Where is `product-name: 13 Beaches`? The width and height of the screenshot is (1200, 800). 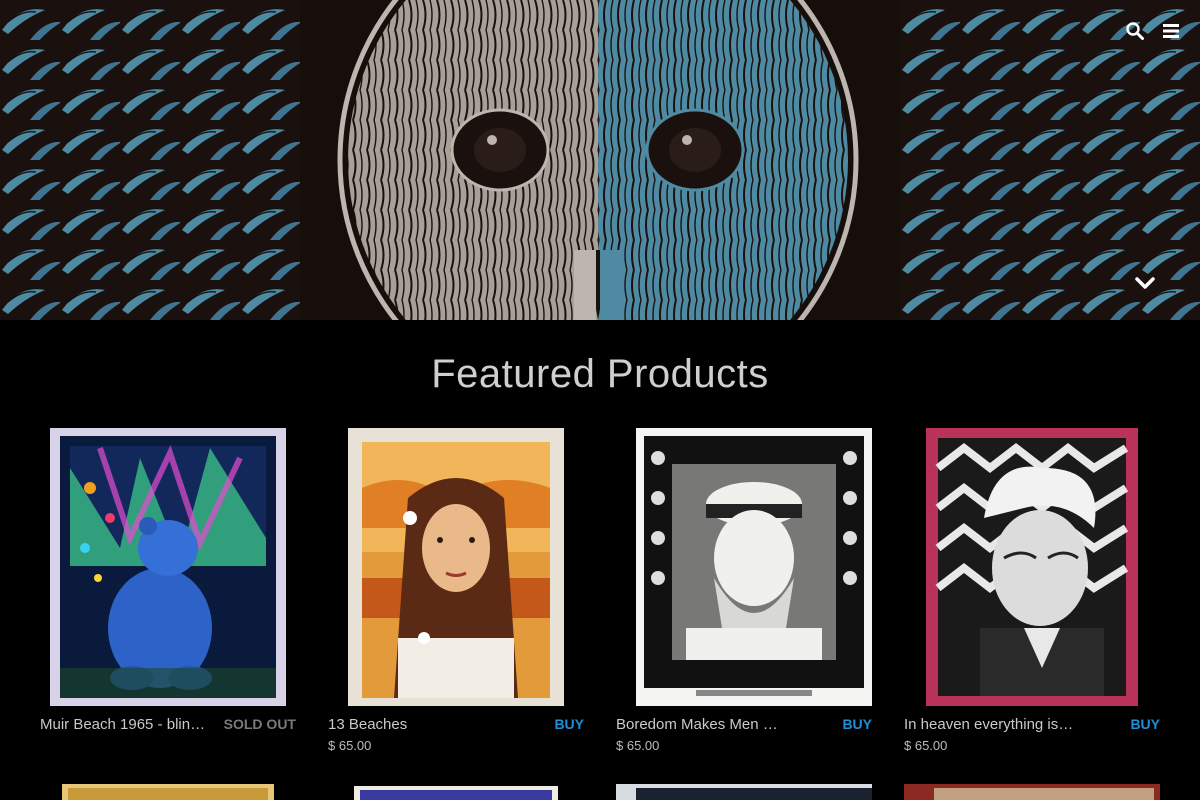 product-name: 13 Beaches is located at coordinates (367, 724).